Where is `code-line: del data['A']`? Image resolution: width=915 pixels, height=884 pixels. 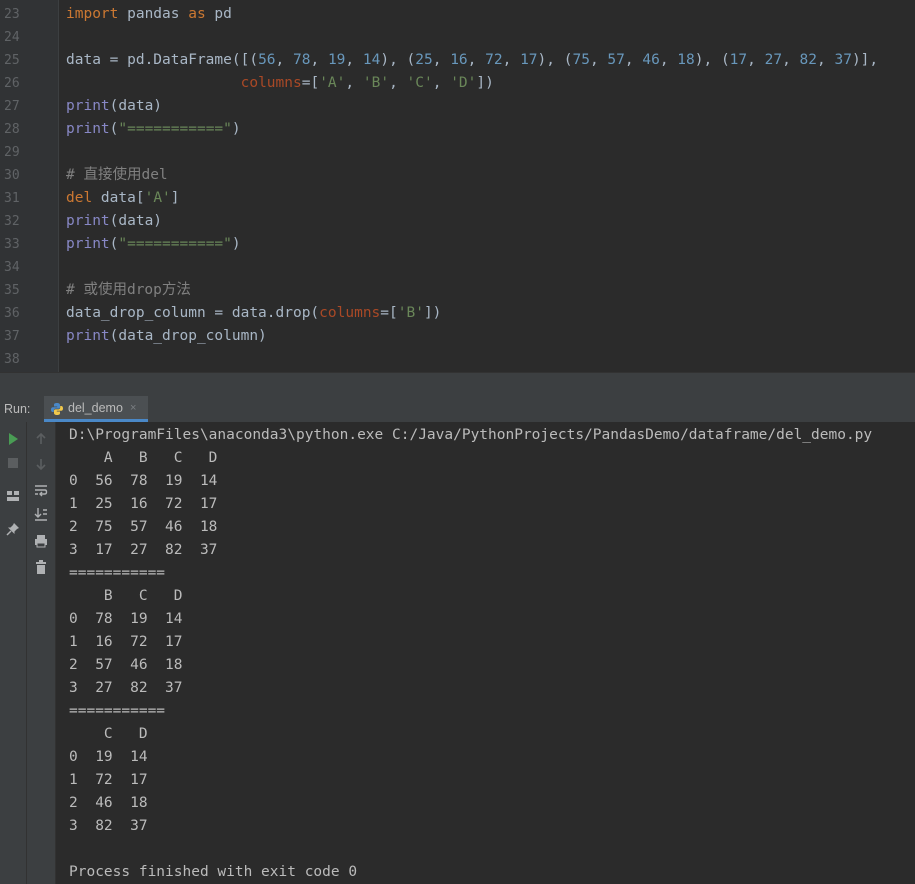
code-line: del data['A'] is located at coordinates (123, 198).